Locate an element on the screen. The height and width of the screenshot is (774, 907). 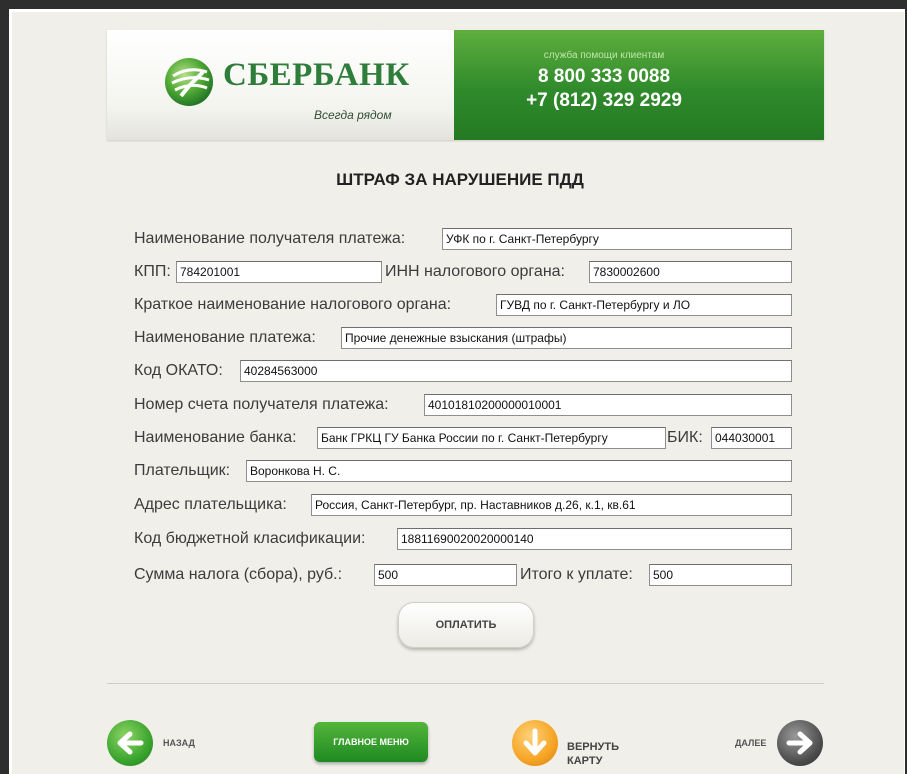
payment-name-field: Прочие денежные взыскания (штрафы) is located at coordinates (566, 338).